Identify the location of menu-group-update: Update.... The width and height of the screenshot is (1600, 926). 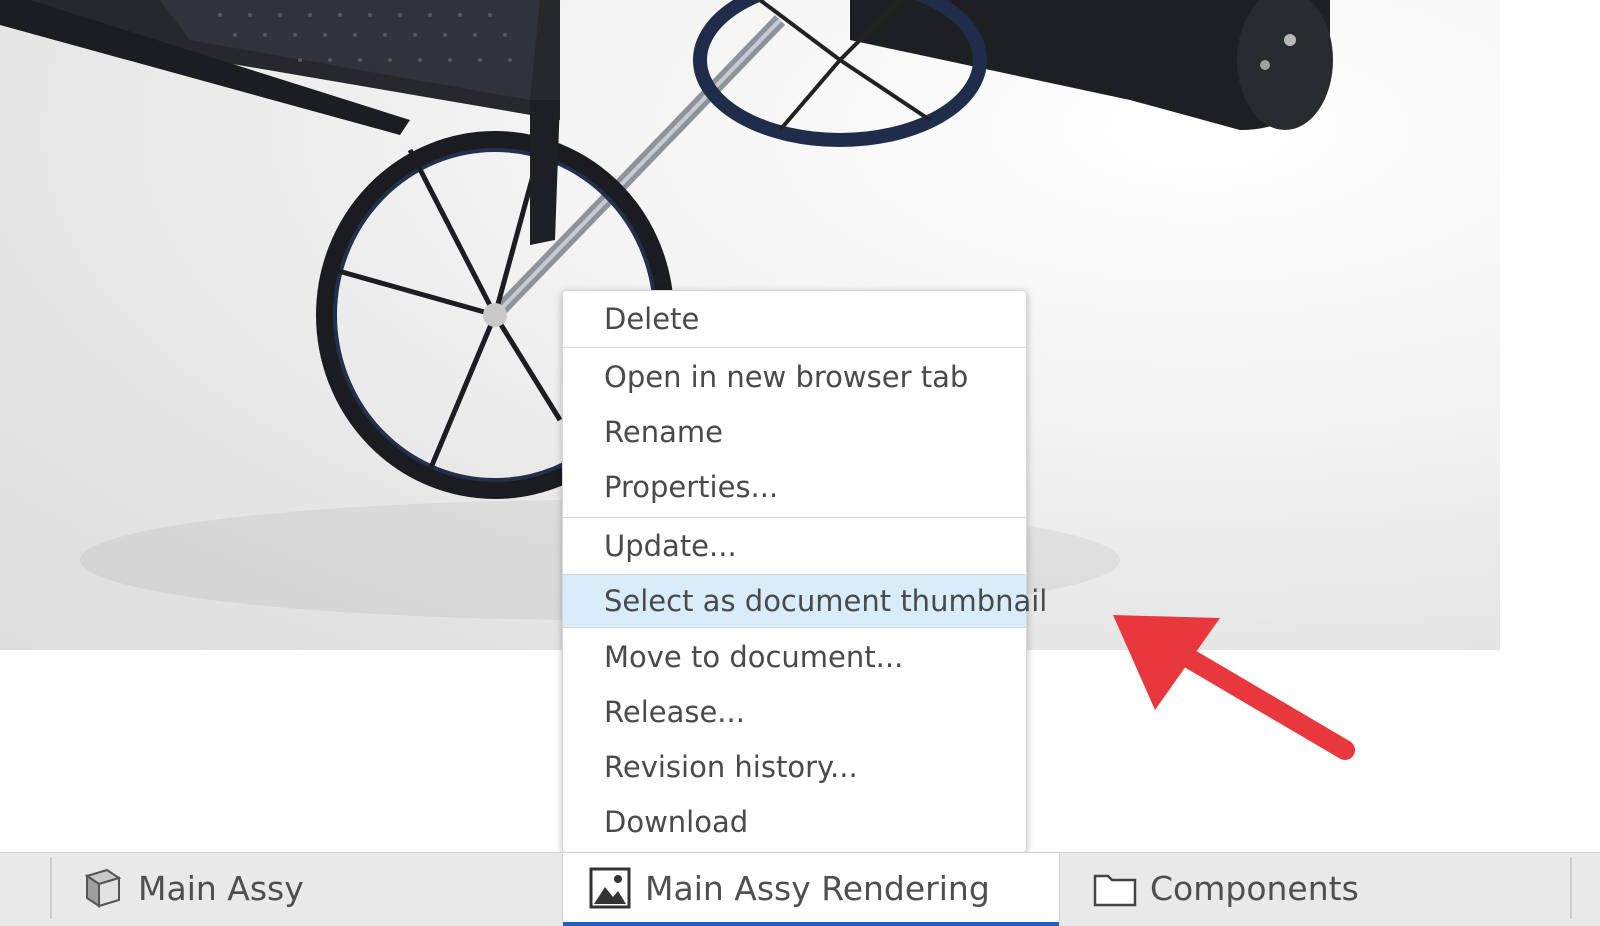
(794, 546).